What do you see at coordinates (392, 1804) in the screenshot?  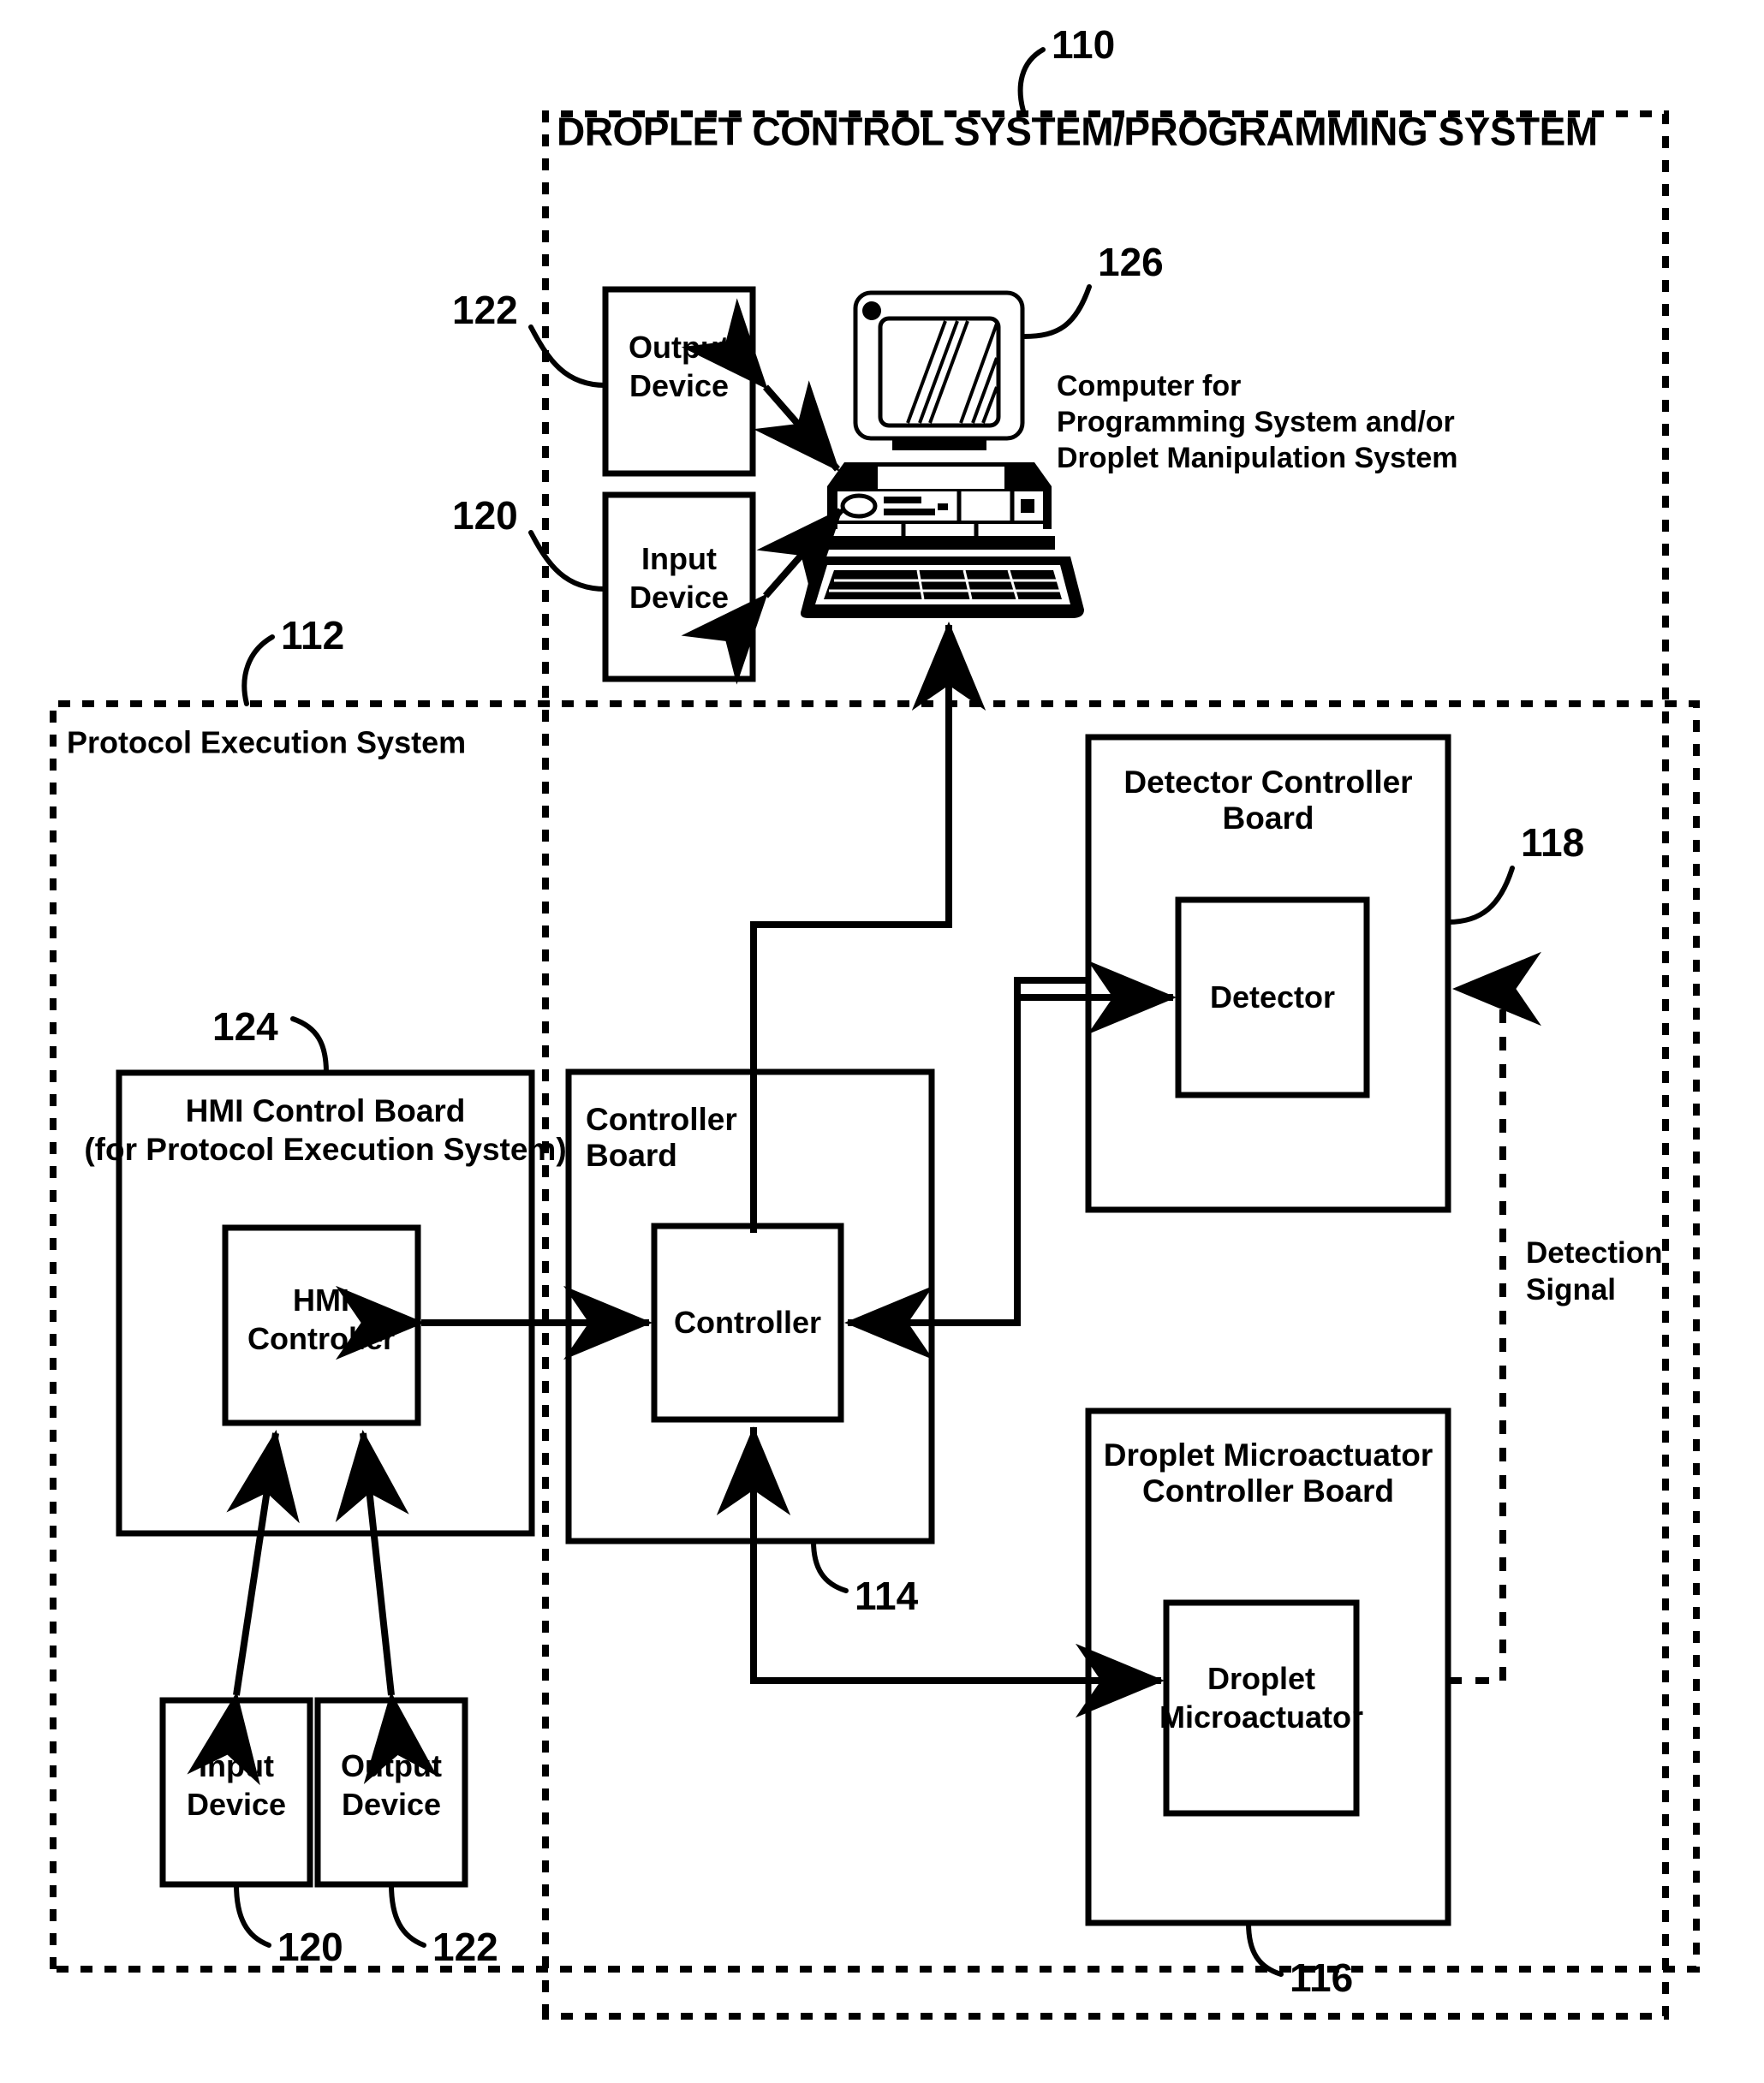 I see `output-device-bottom-label-2: Device` at bounding box center [392, 1804].